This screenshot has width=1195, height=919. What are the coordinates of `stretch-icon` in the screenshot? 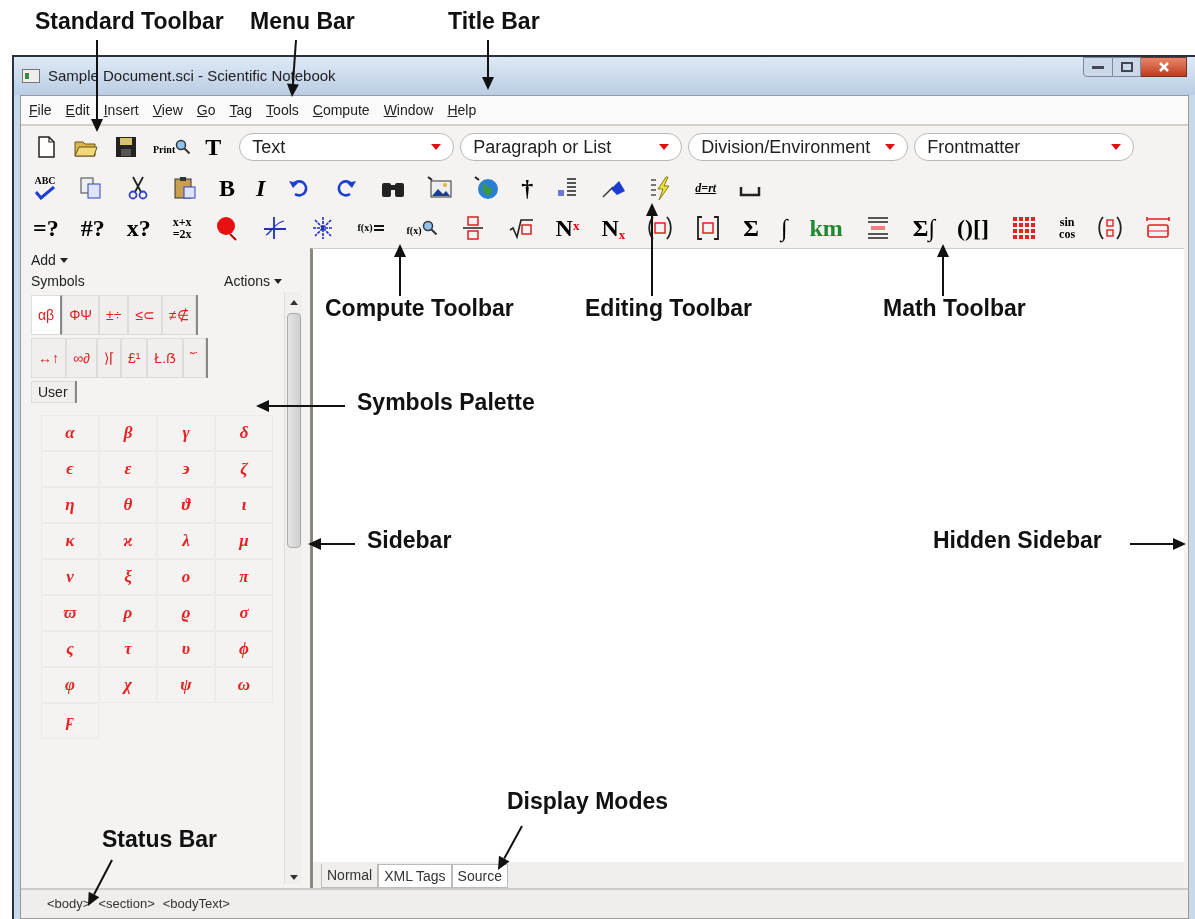 It's located at (1158, 228).